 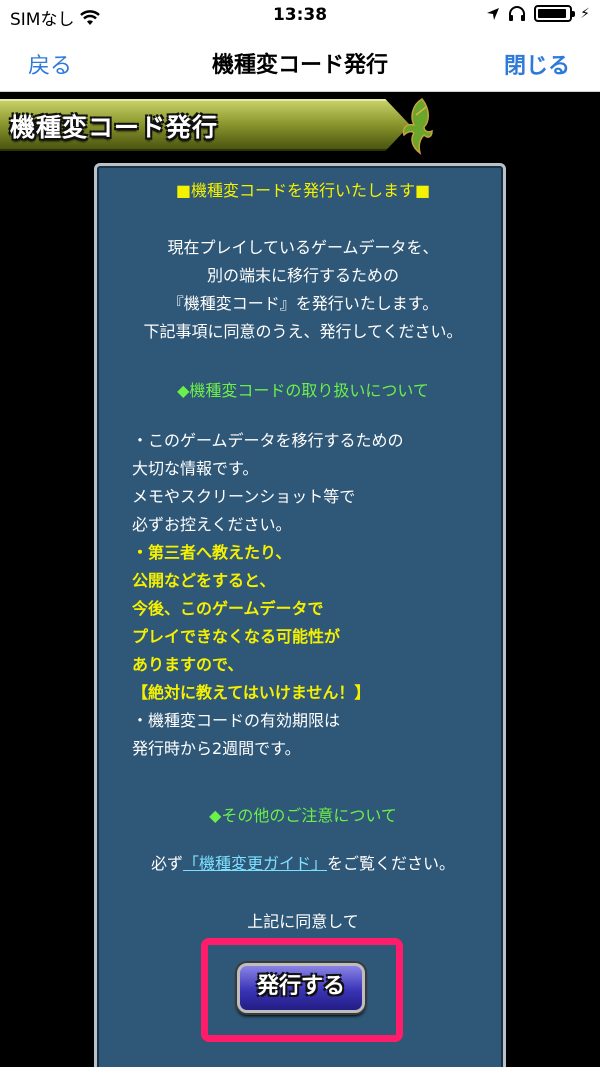 I want to click on headphones-icon, so click(x=517, y=13).